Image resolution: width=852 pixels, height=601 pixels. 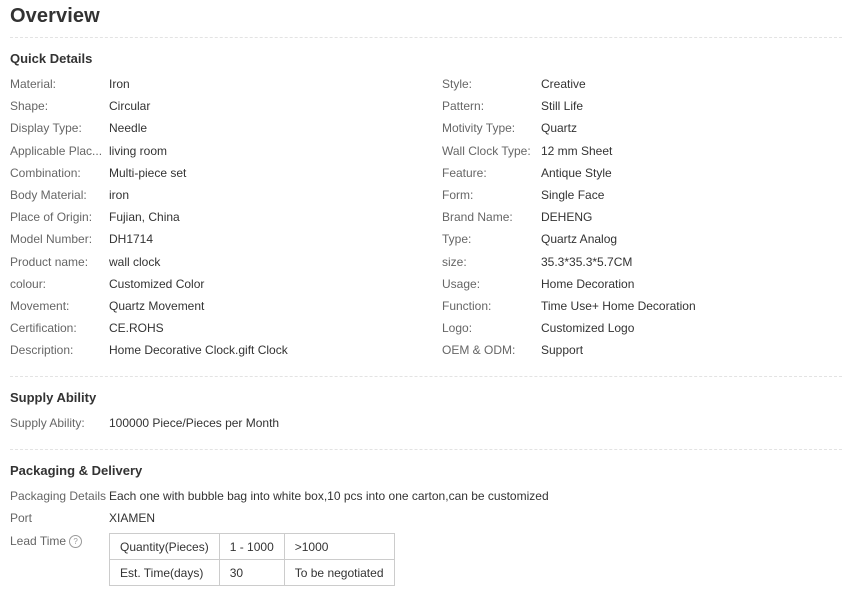 What do you see at coordinates (461, 283) in the screenshot?
I see `detail-label: Usage:` at bounding box center [461, 283].